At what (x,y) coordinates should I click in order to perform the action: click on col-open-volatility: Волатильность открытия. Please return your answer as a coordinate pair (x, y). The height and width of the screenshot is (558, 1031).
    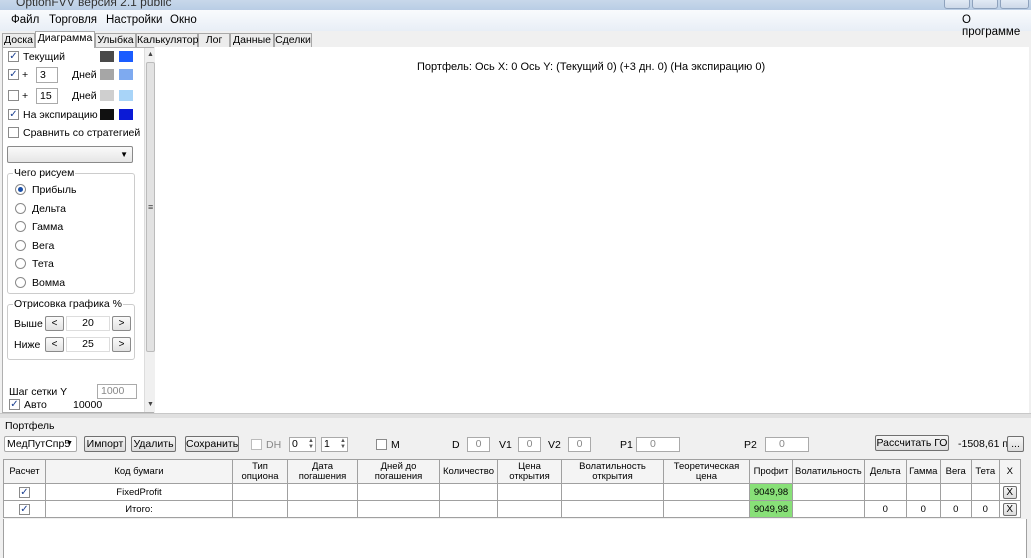
    Looking at the image, I should click on (612, 471).